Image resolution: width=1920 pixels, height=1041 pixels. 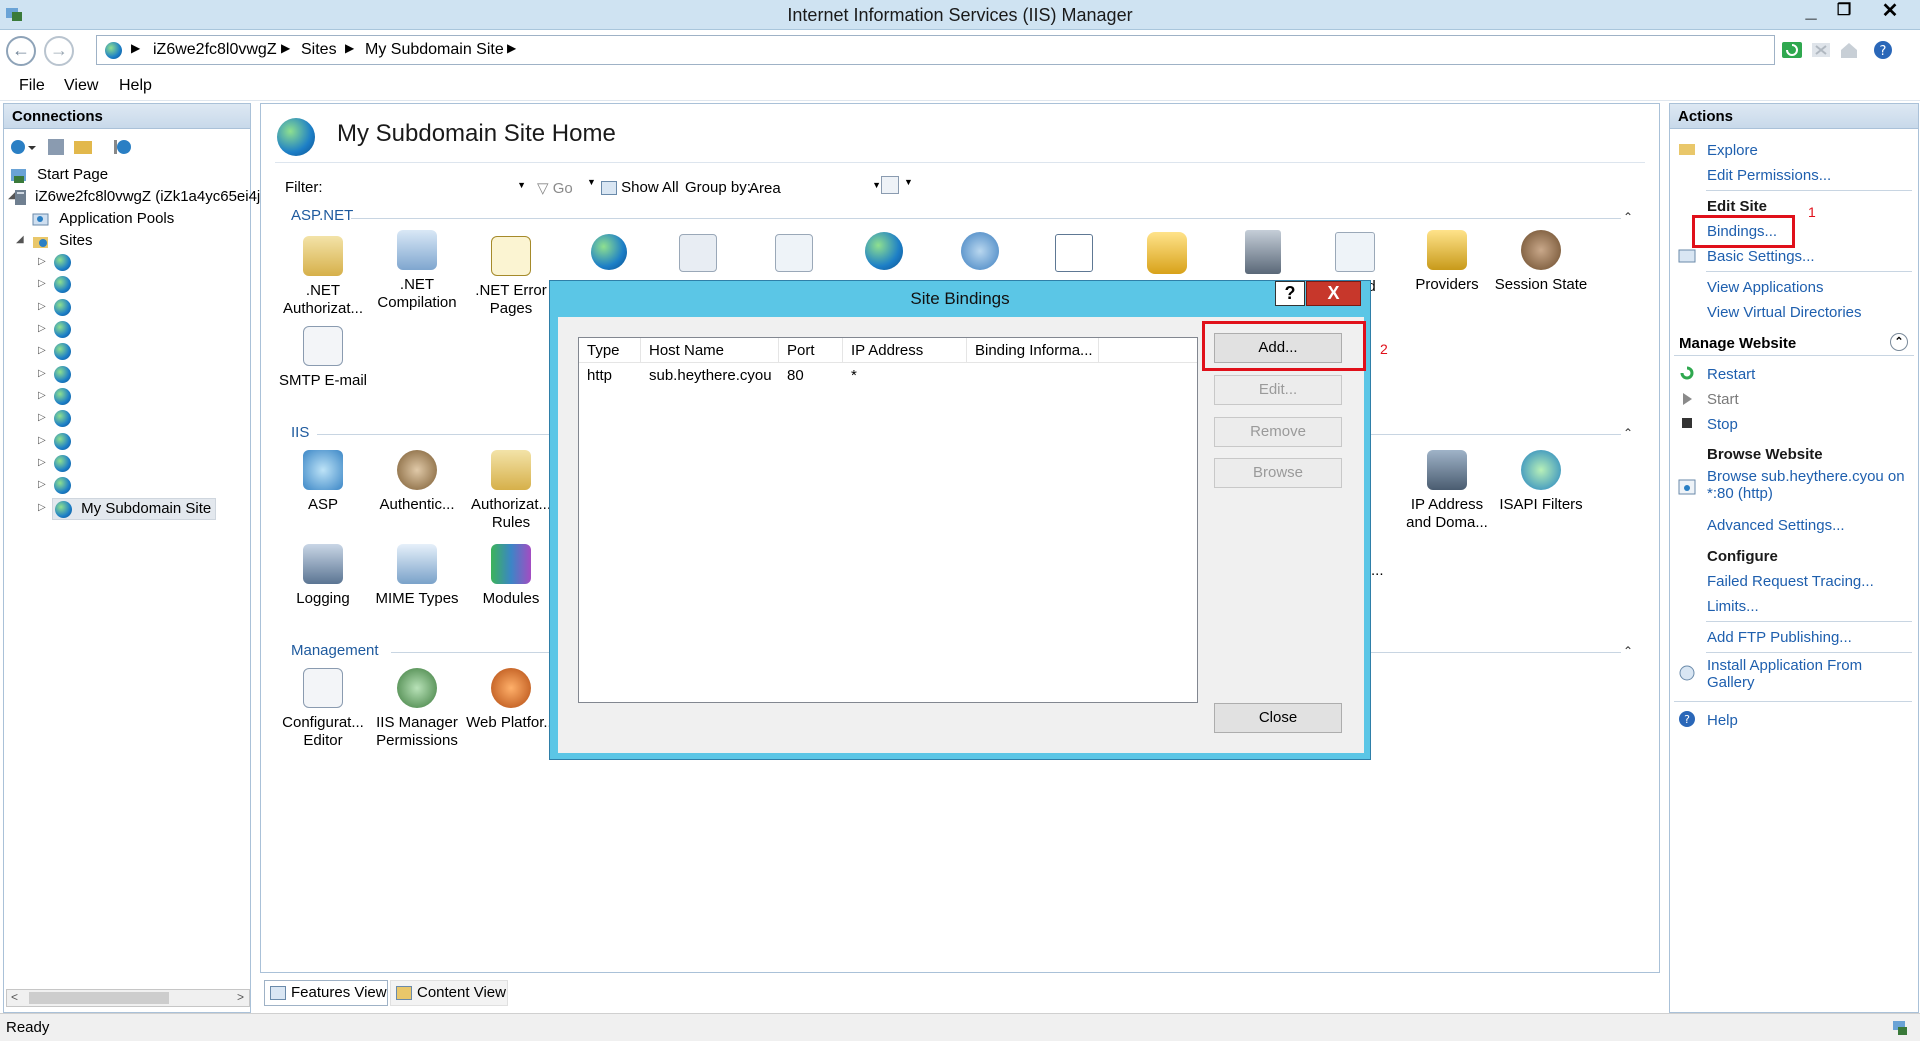 What do you see at coordinates (430, 187) in the screenshot?
I see `filter-input: ▼` at bounding box center [430, 187].